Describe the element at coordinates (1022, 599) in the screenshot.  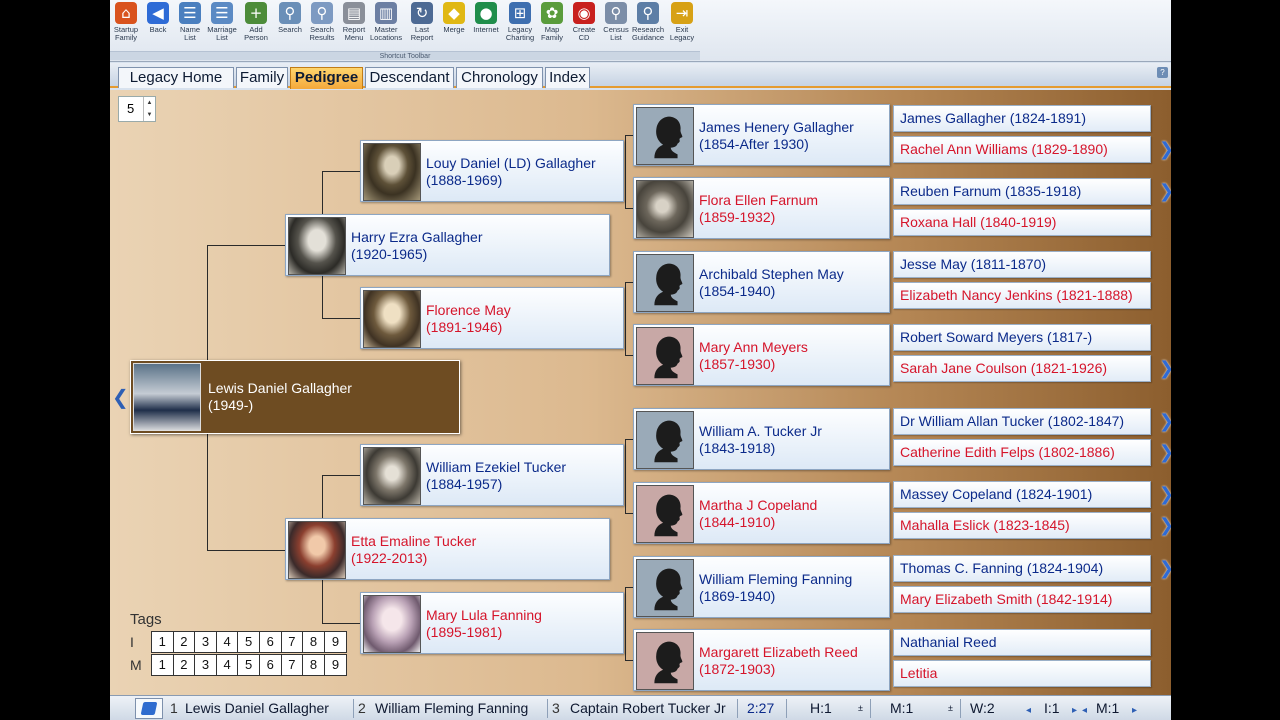
I see `gg-grandparent-13: Mary Elizabeth Smith (1842-1914)` at that location.